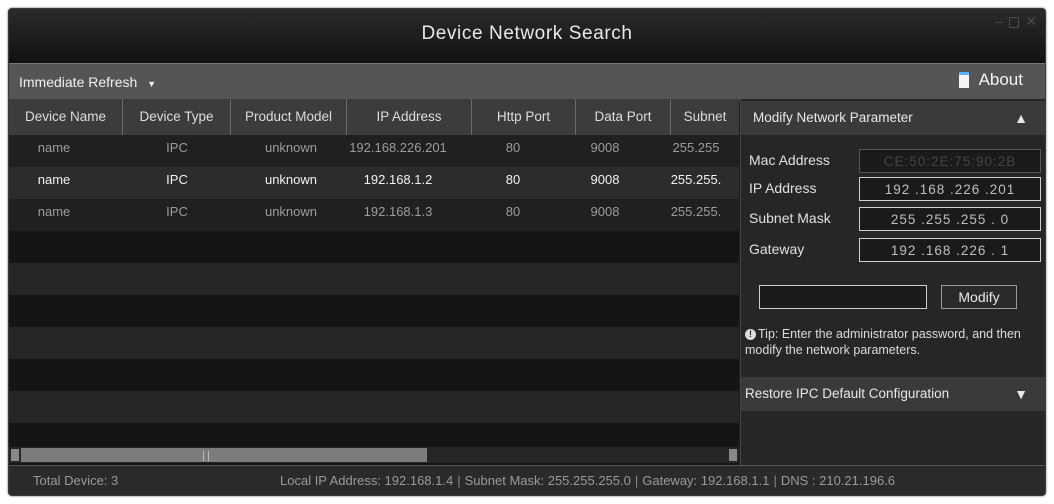  Describe the element at coordinates (1031, 21) in the screenshot. I see `close-icon: ✕` at that location.